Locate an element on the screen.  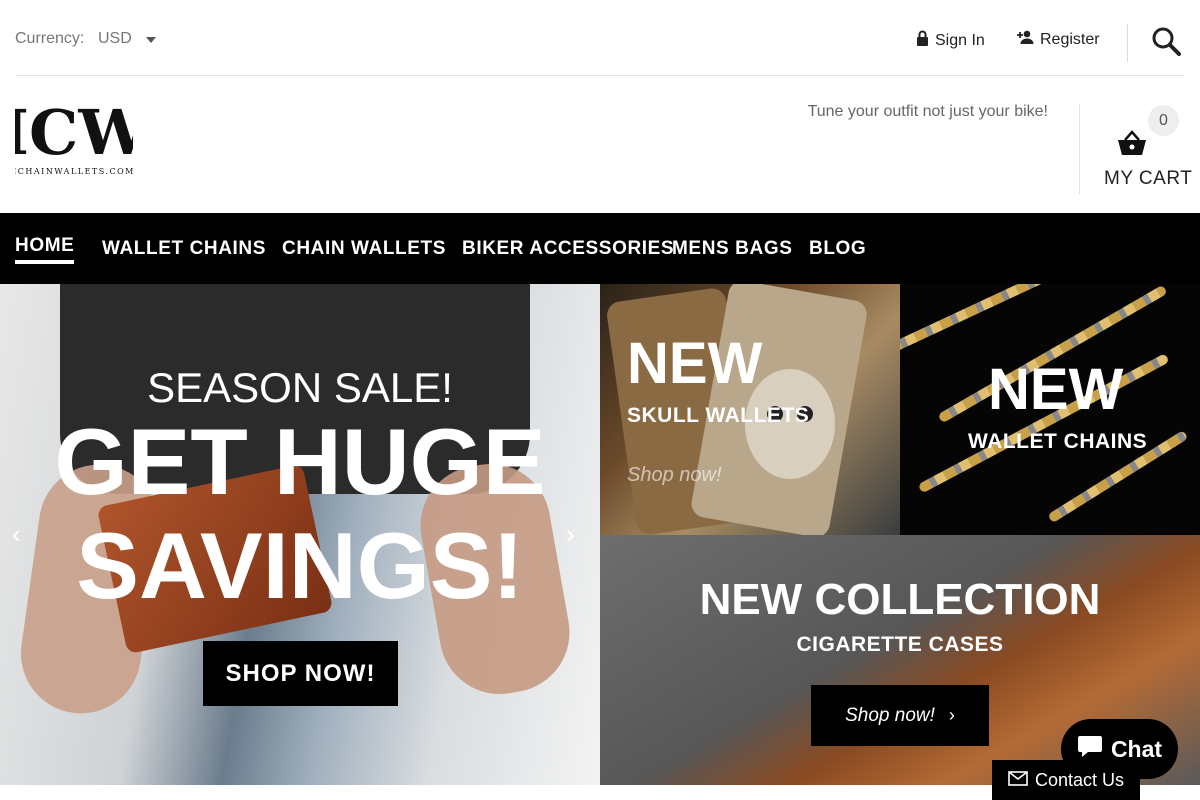
search-icon is located at coordinates (1166, 41).